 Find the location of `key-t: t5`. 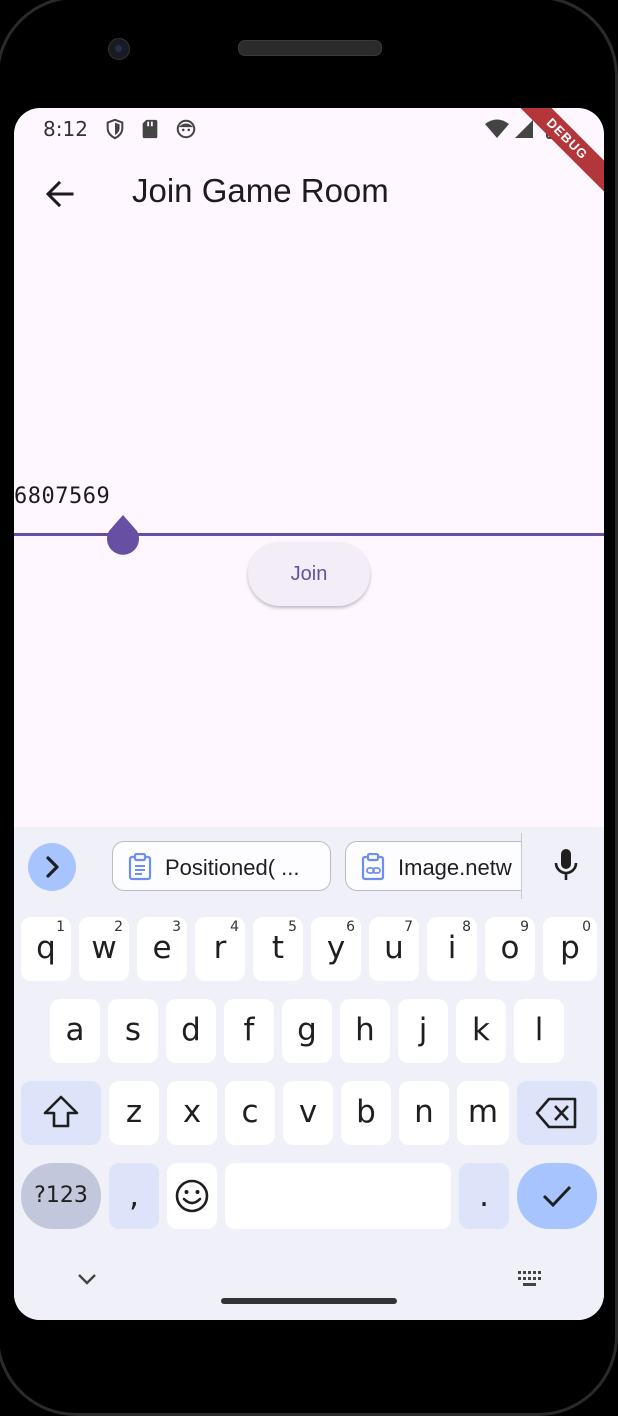

key-t: t5 is located at coordinates (278, 949).